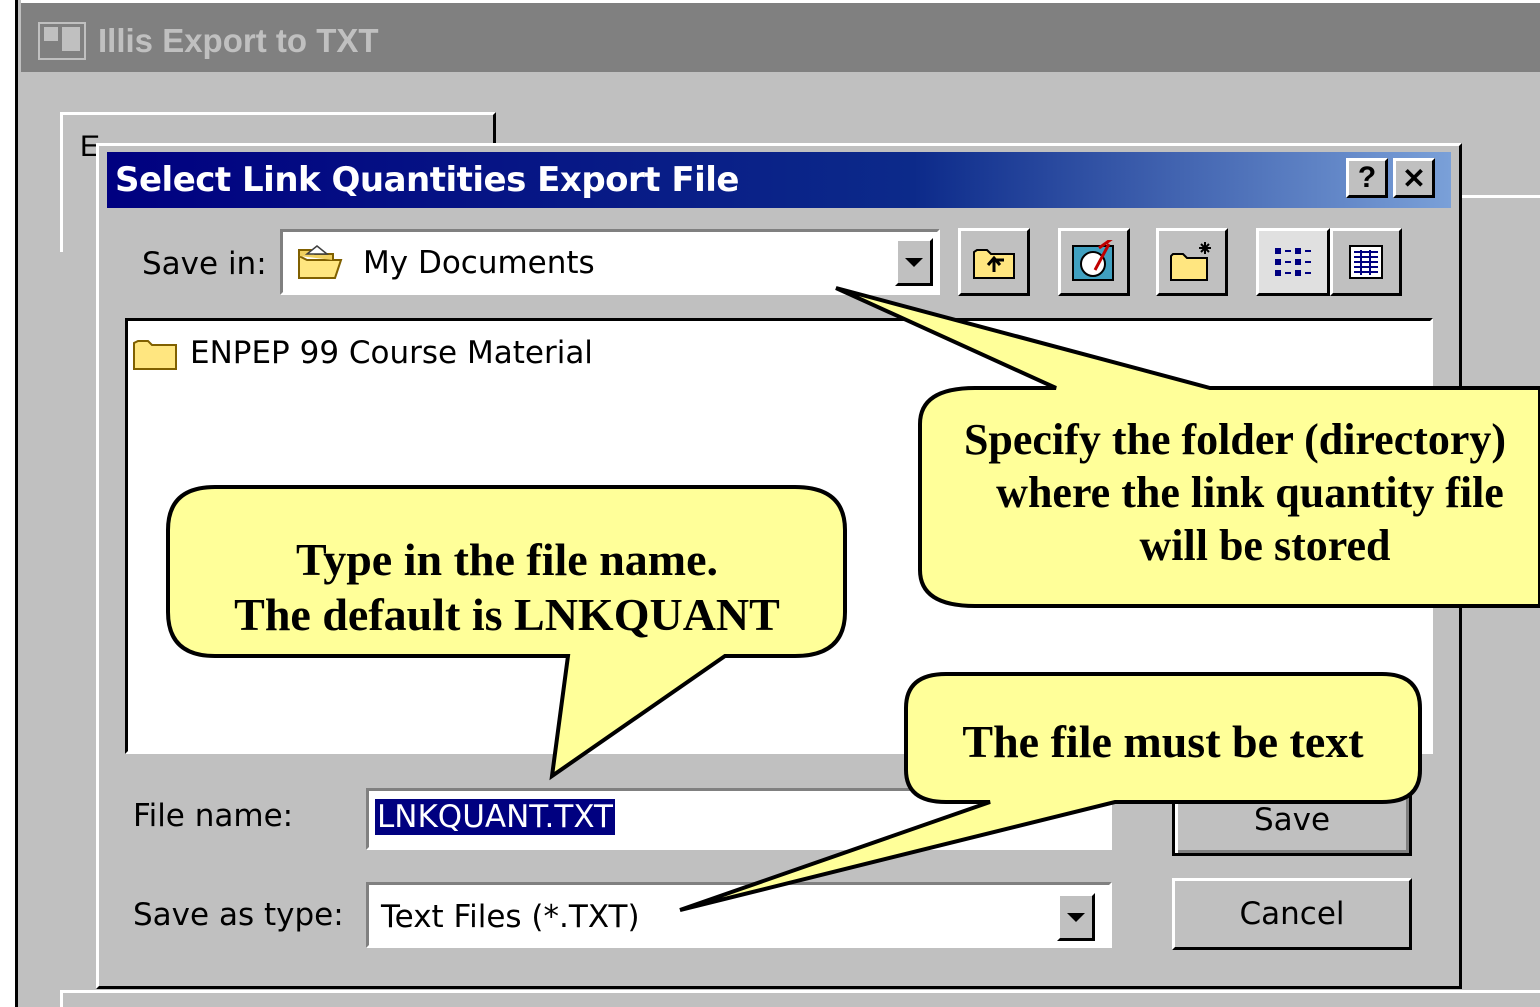 The image size is (1540, 1007). I want to click on callout-type: The file must be text, so click(1163, 741).